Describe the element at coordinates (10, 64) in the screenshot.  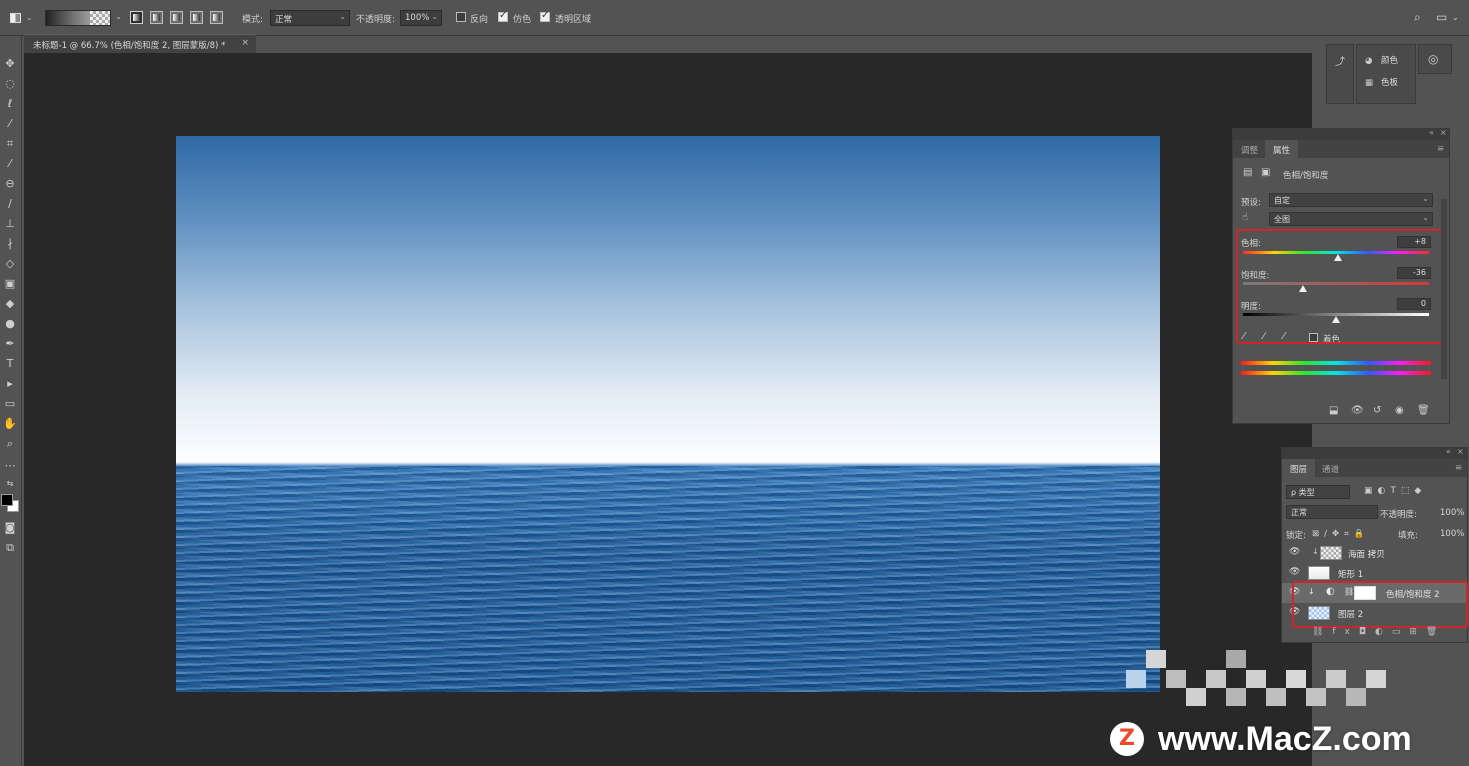
I see `move-tool-icon: ✥` at that location.